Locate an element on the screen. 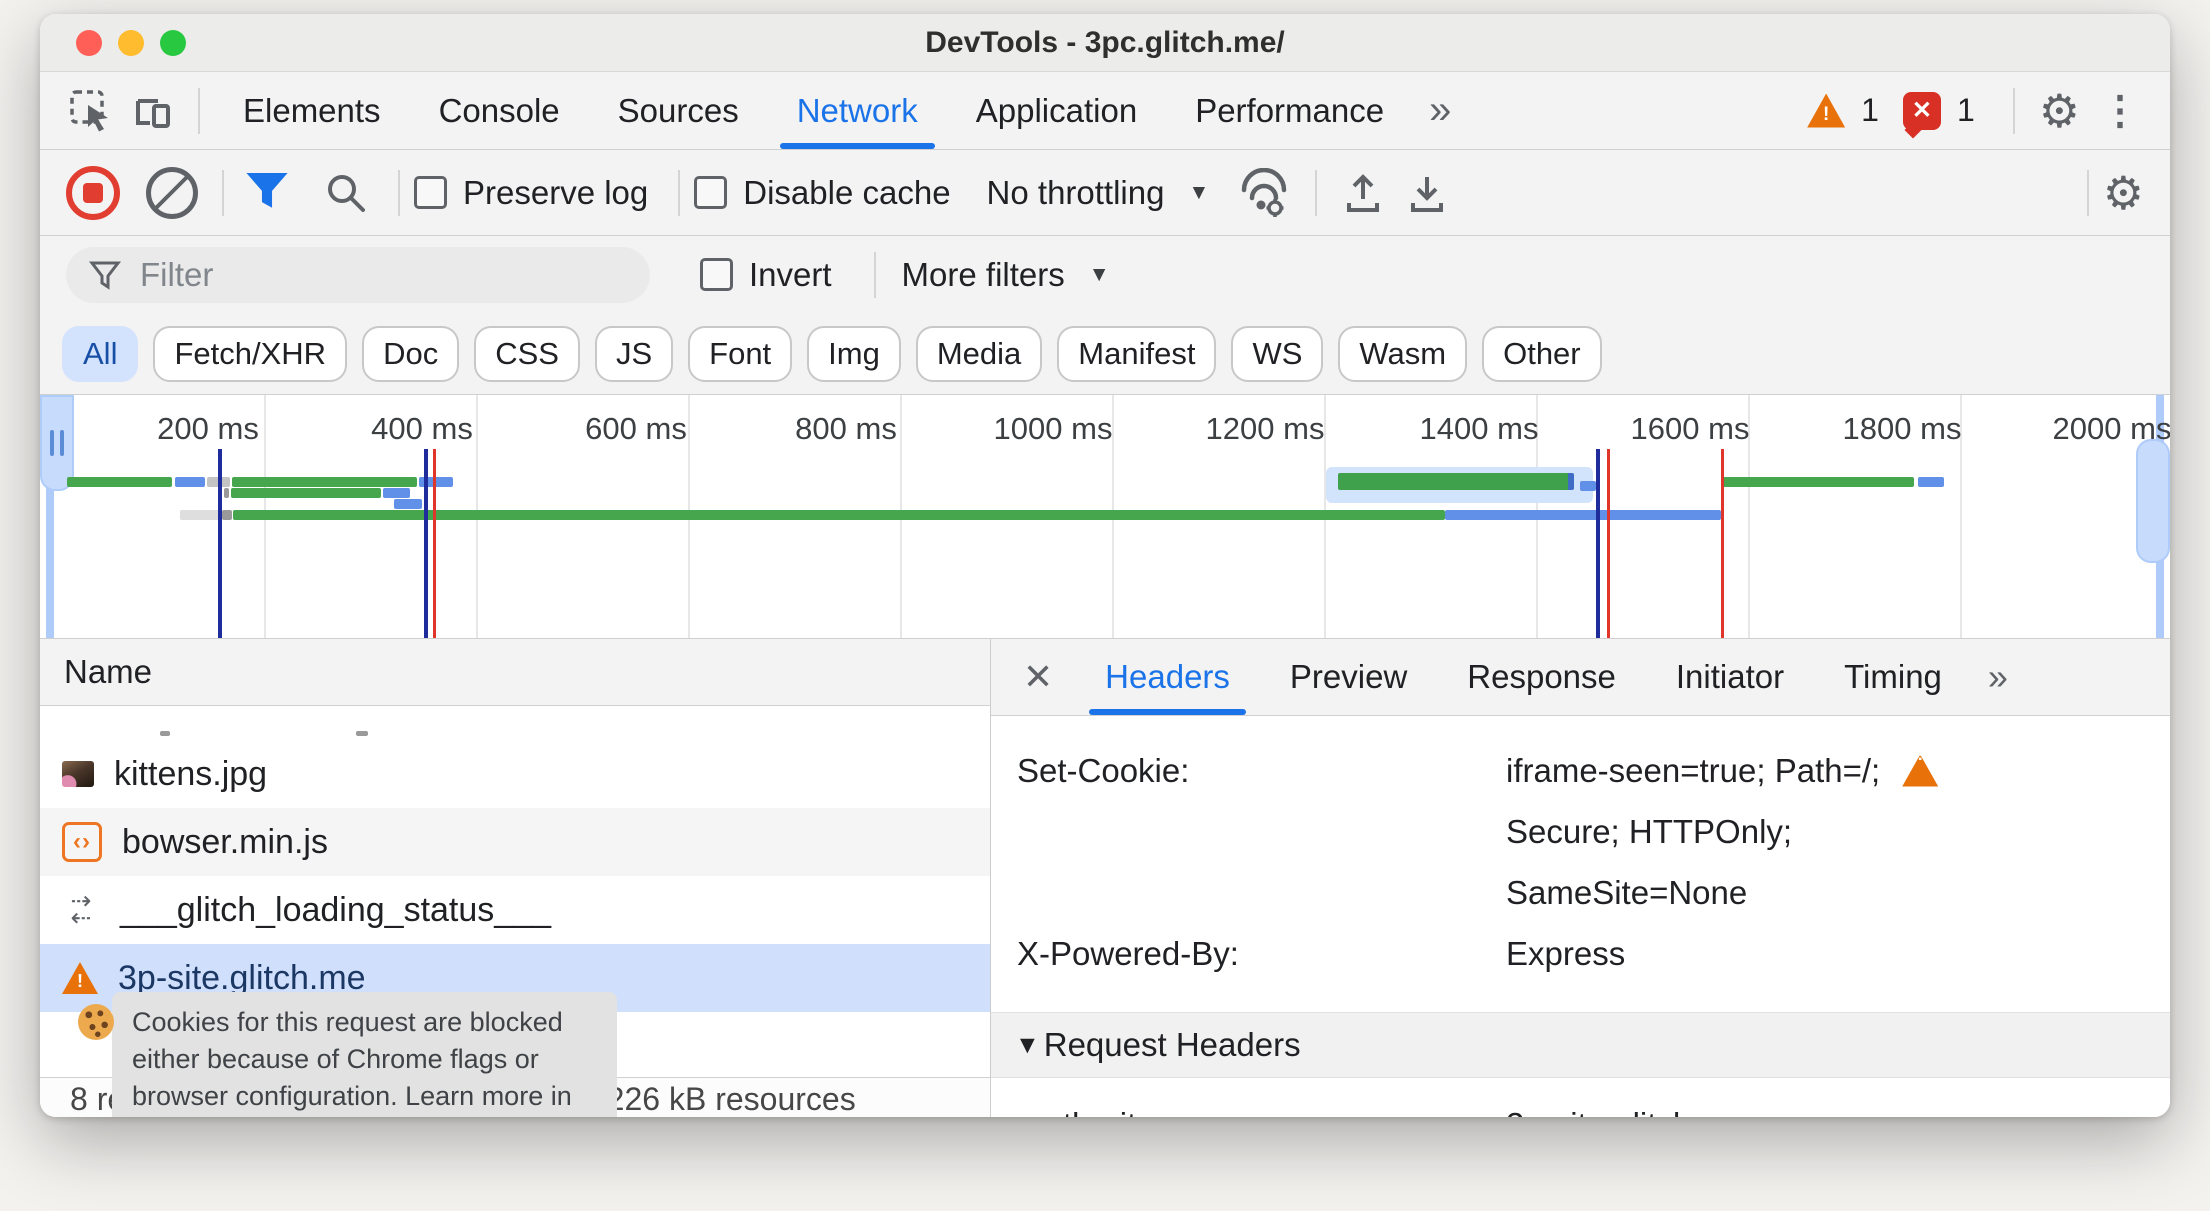 The height and width of the screenshot is (1211, 2210). time-tick-label: 1400 ms is located at coordinates (1479, 428).